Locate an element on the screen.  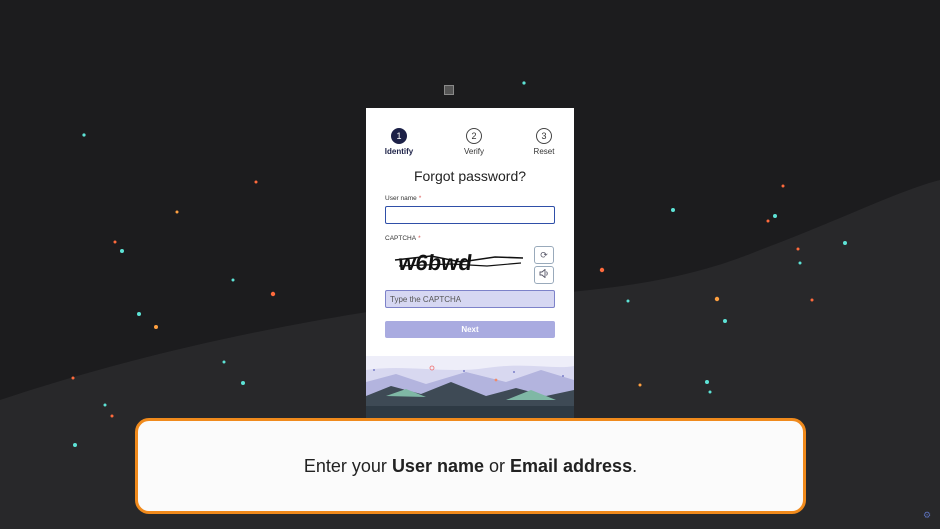
instruction-callout: Enter your User name or Email address. is located at coordinates (470, 466).